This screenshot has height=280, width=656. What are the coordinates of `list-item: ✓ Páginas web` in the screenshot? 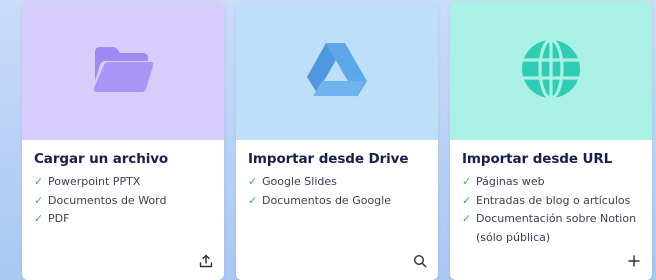 It's located at (551, 182).